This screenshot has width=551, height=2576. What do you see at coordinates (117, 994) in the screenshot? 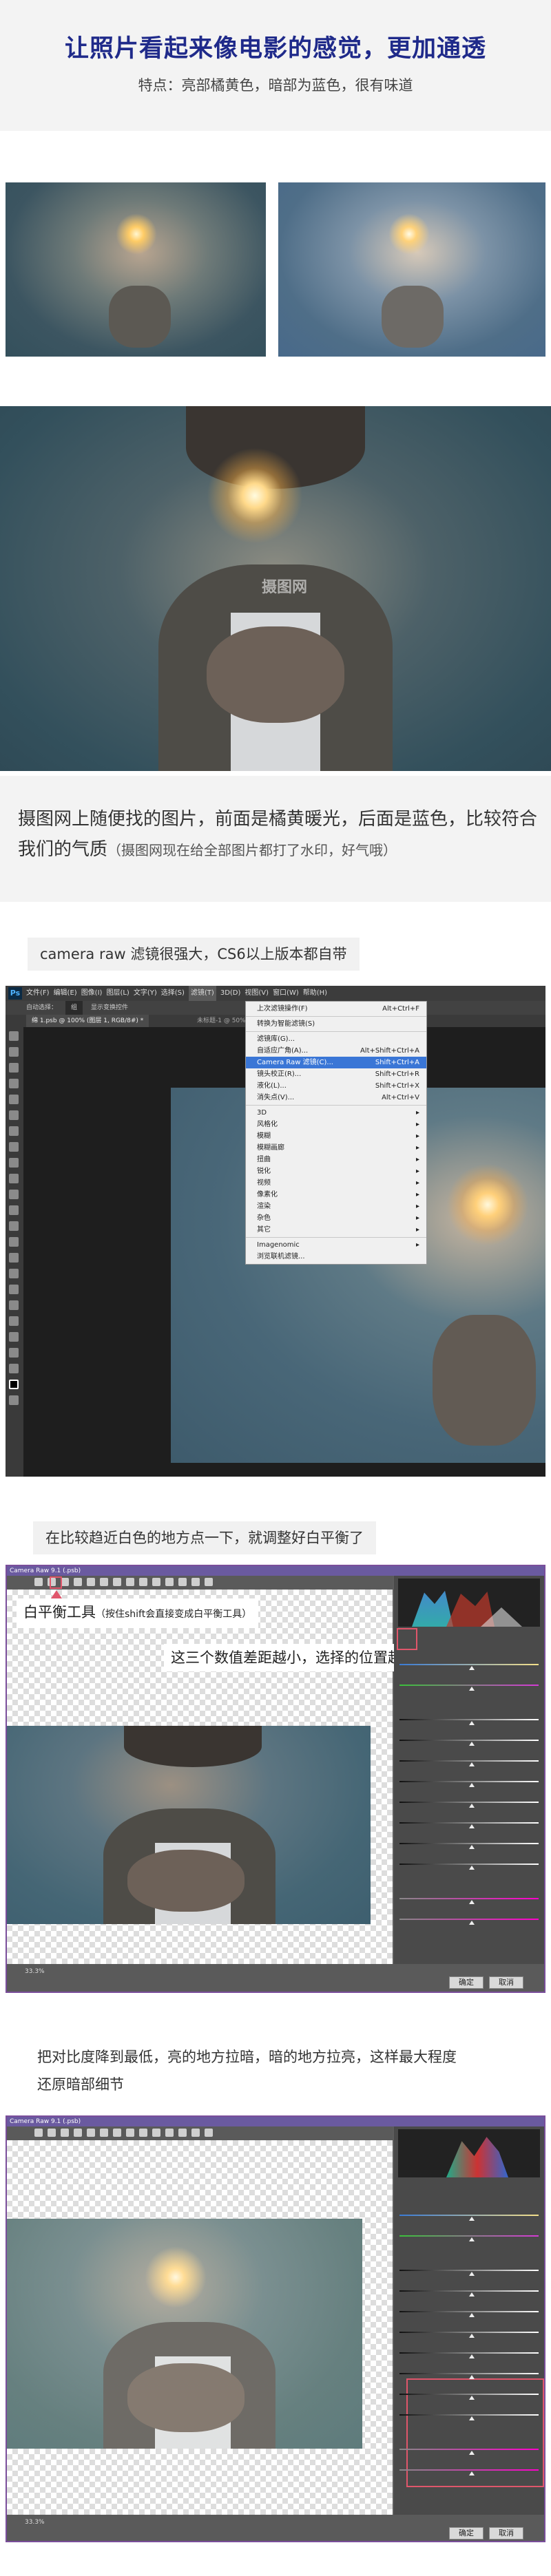
I see `menubar-item: 图层(L)` at bounding box center [117, 994].